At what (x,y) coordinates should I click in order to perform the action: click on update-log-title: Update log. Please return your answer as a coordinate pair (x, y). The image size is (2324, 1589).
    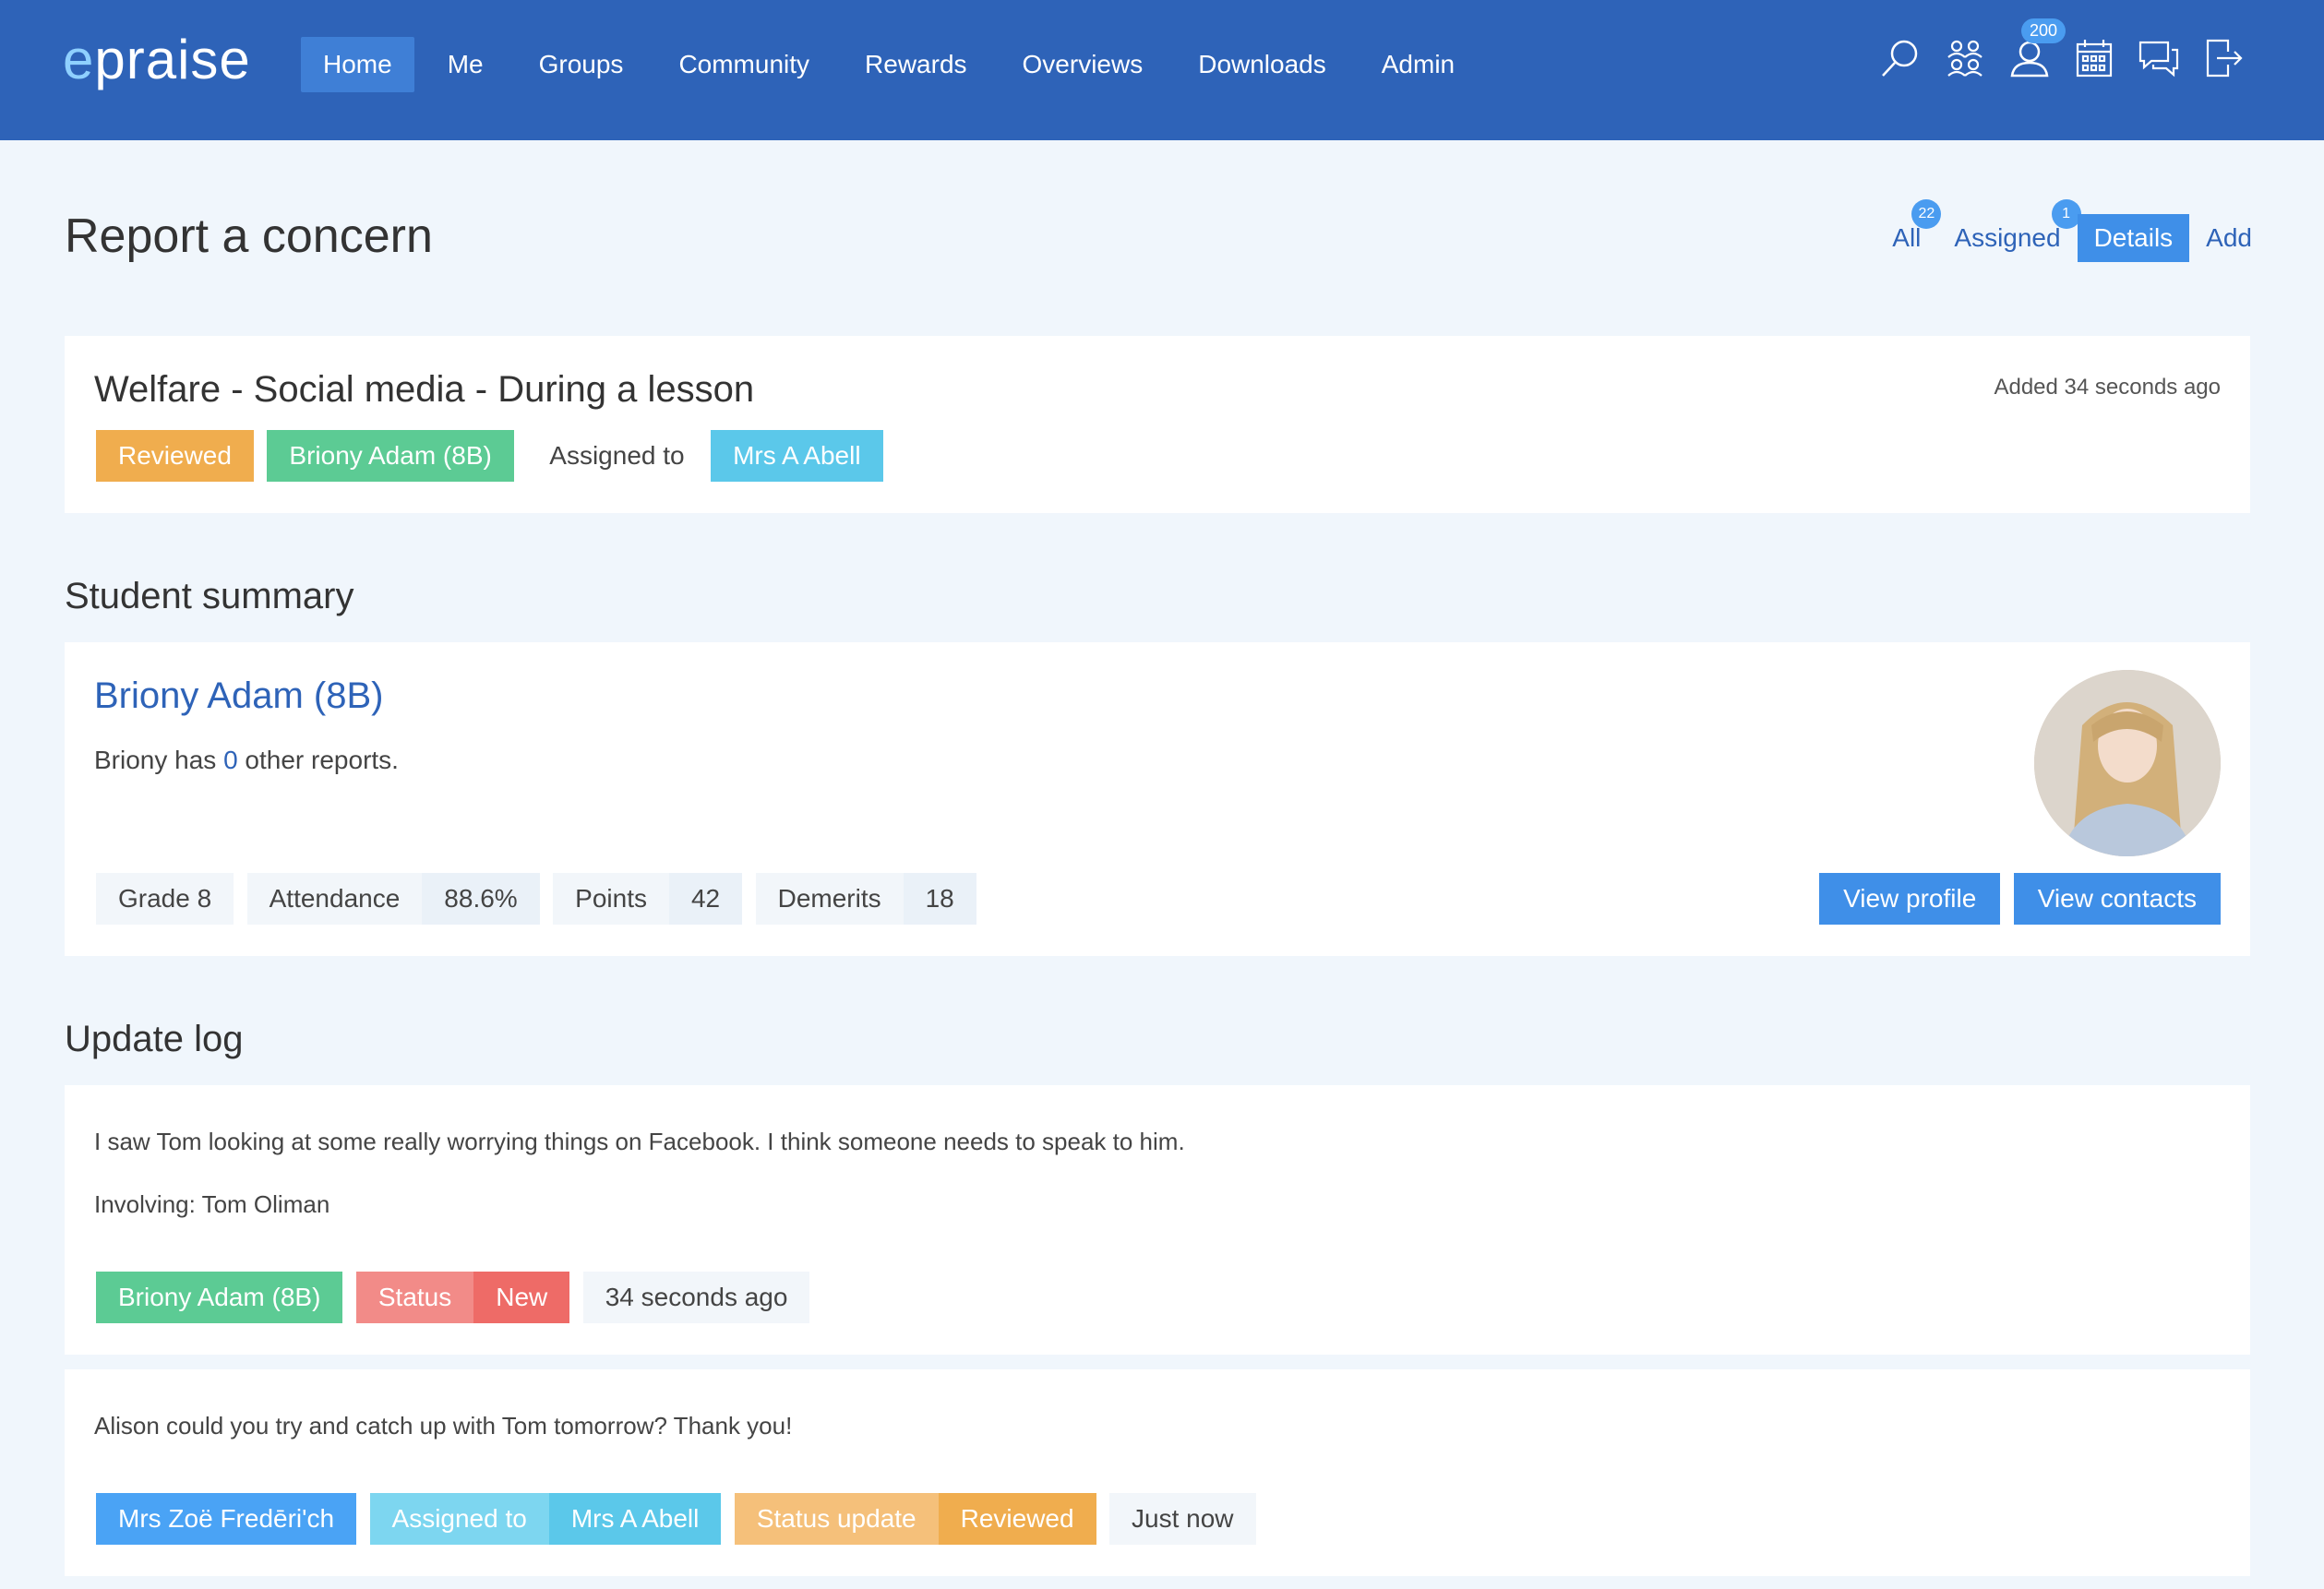
    Looking at the image, I should click on (154, 1039).